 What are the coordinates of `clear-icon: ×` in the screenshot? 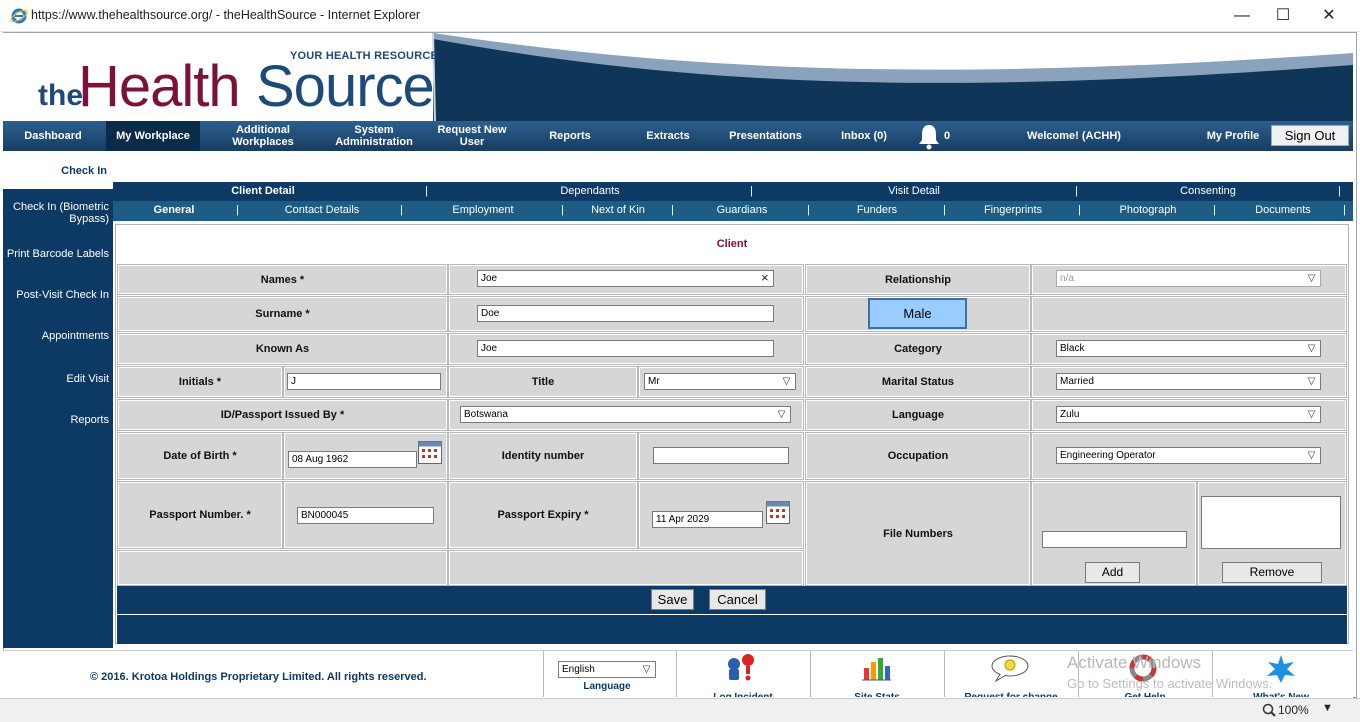 It's located at (765, 278).